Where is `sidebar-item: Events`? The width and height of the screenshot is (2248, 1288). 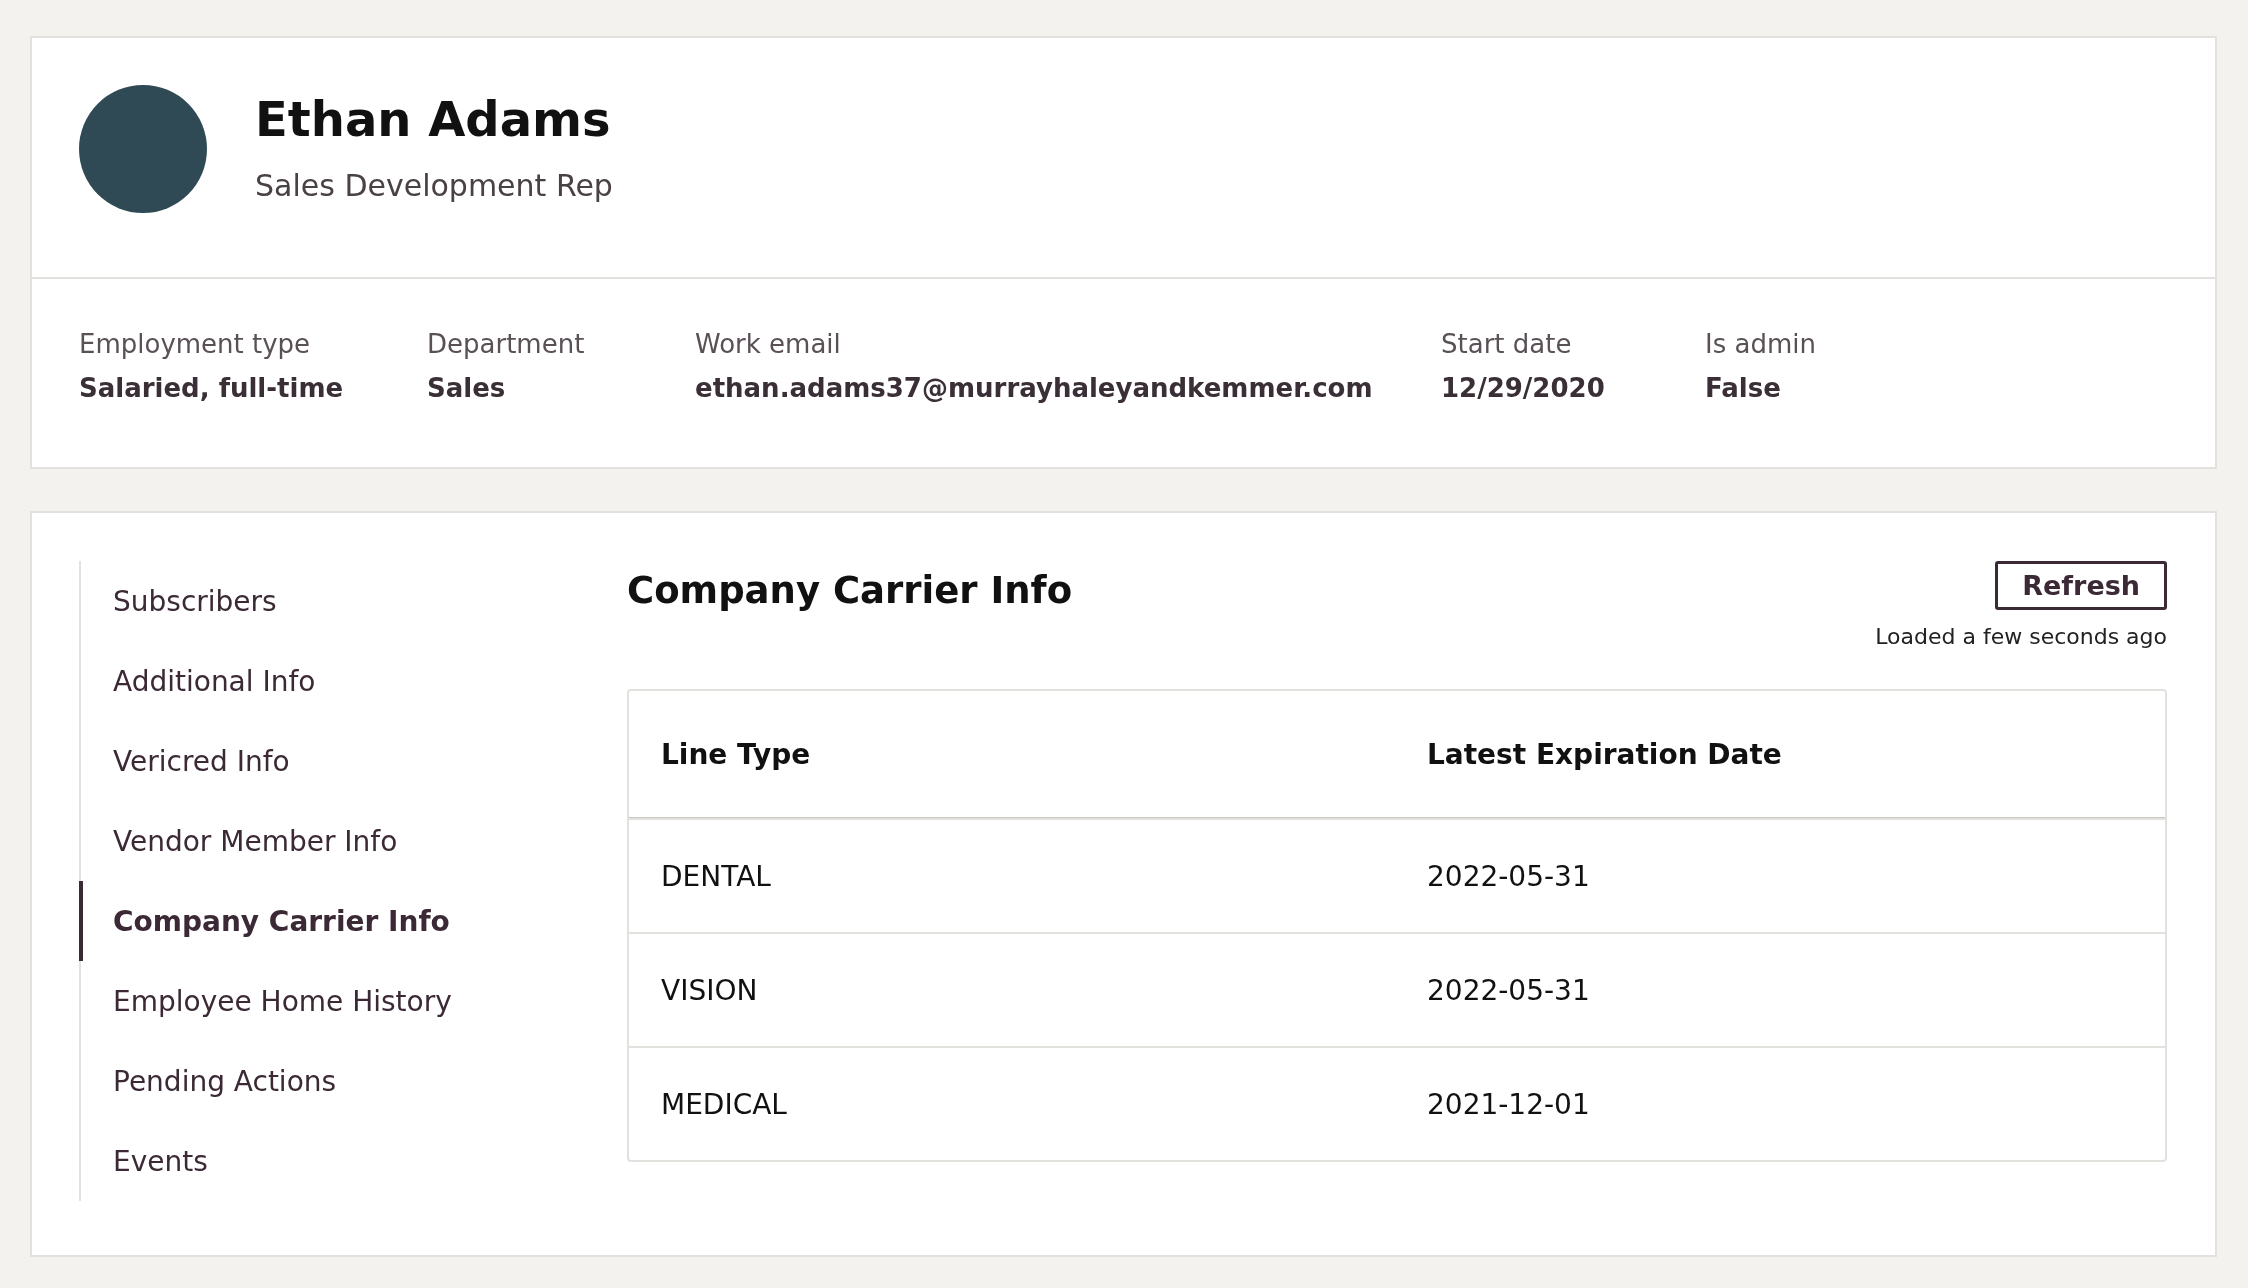 sidebar-item: Events is located at coordinates (353, 1161).